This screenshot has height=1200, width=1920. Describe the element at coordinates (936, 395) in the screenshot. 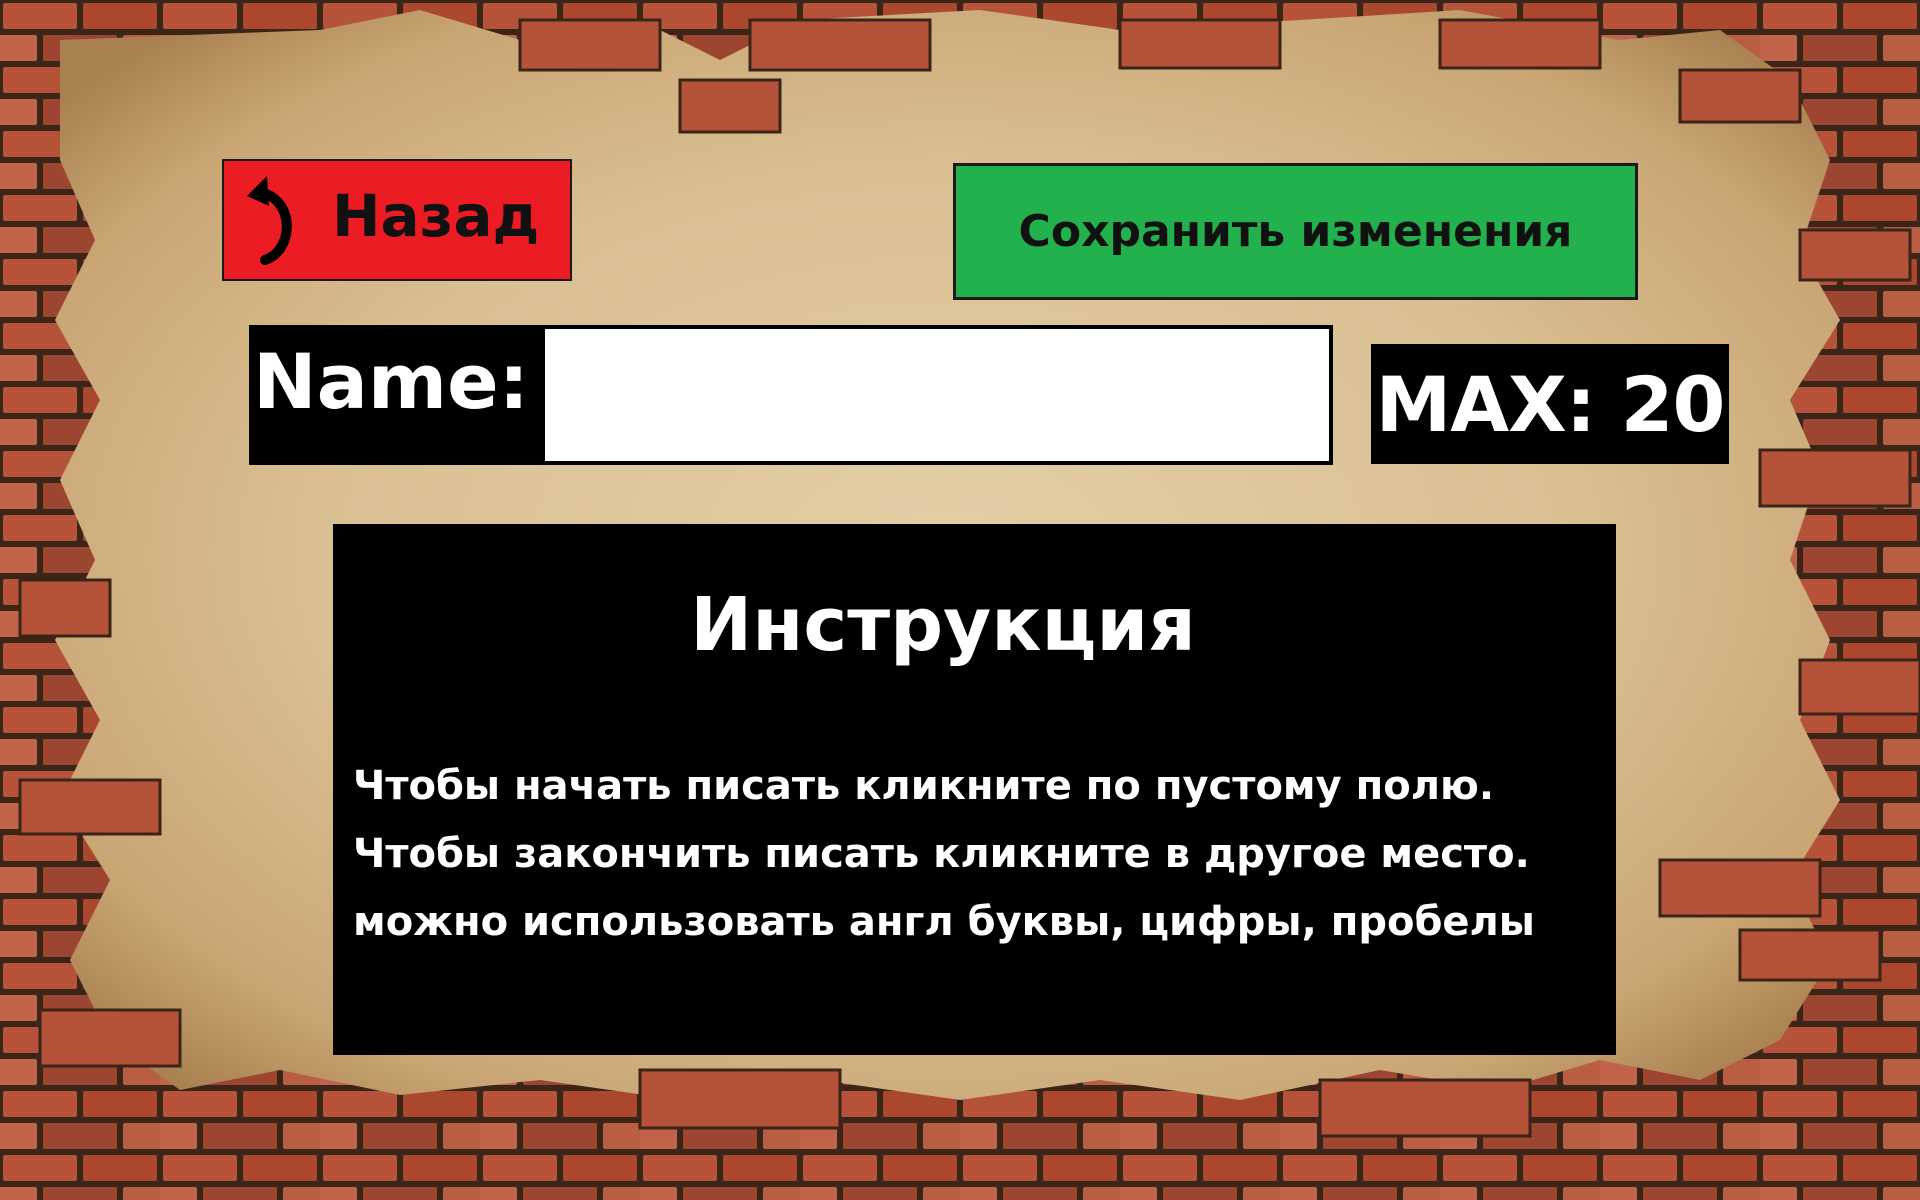

I see `name-input` at that location.